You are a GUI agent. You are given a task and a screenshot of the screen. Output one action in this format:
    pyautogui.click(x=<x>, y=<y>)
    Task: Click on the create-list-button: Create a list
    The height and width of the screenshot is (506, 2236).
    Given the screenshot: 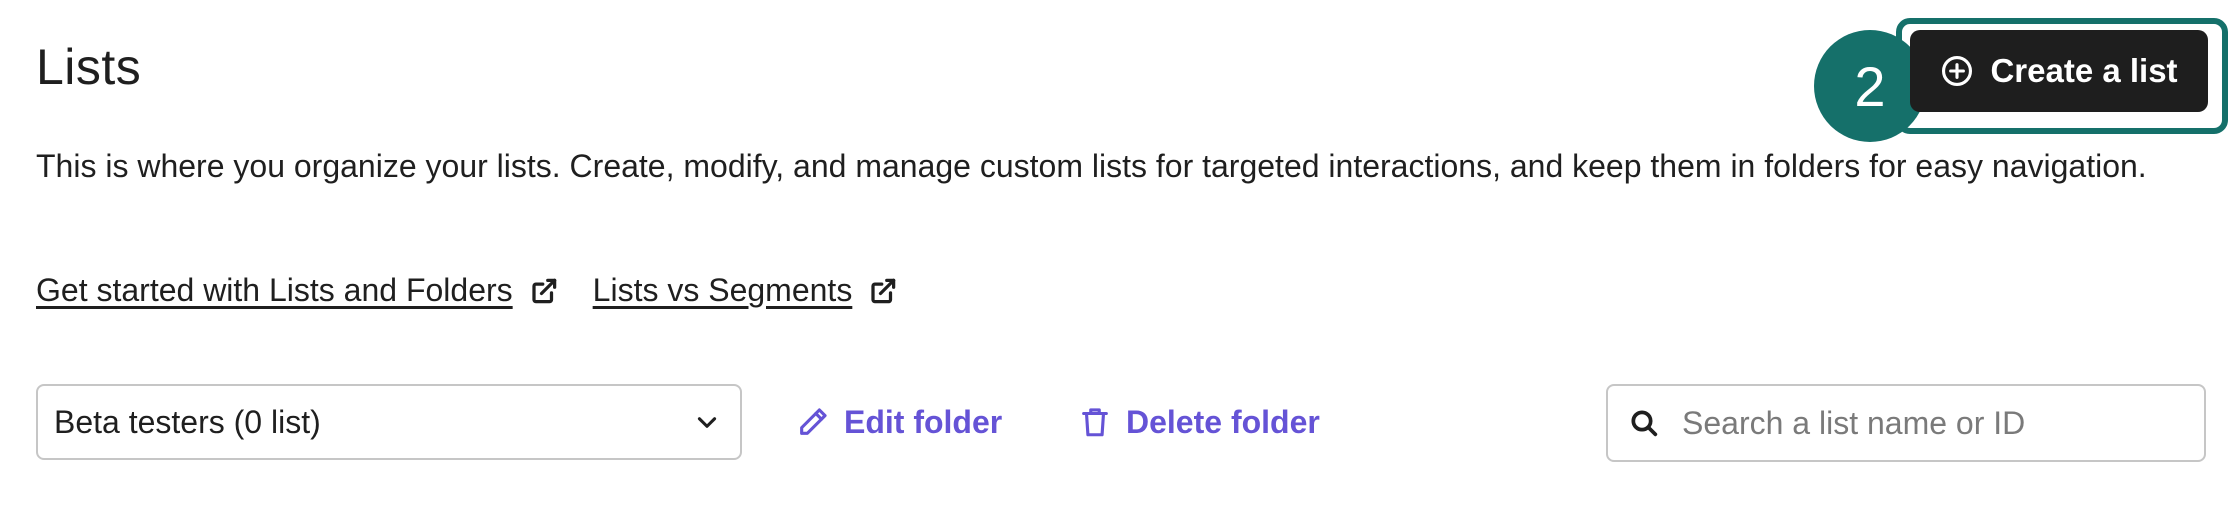 What is the action you would take?
    pyautogui.click(x=2059, y=71)
    